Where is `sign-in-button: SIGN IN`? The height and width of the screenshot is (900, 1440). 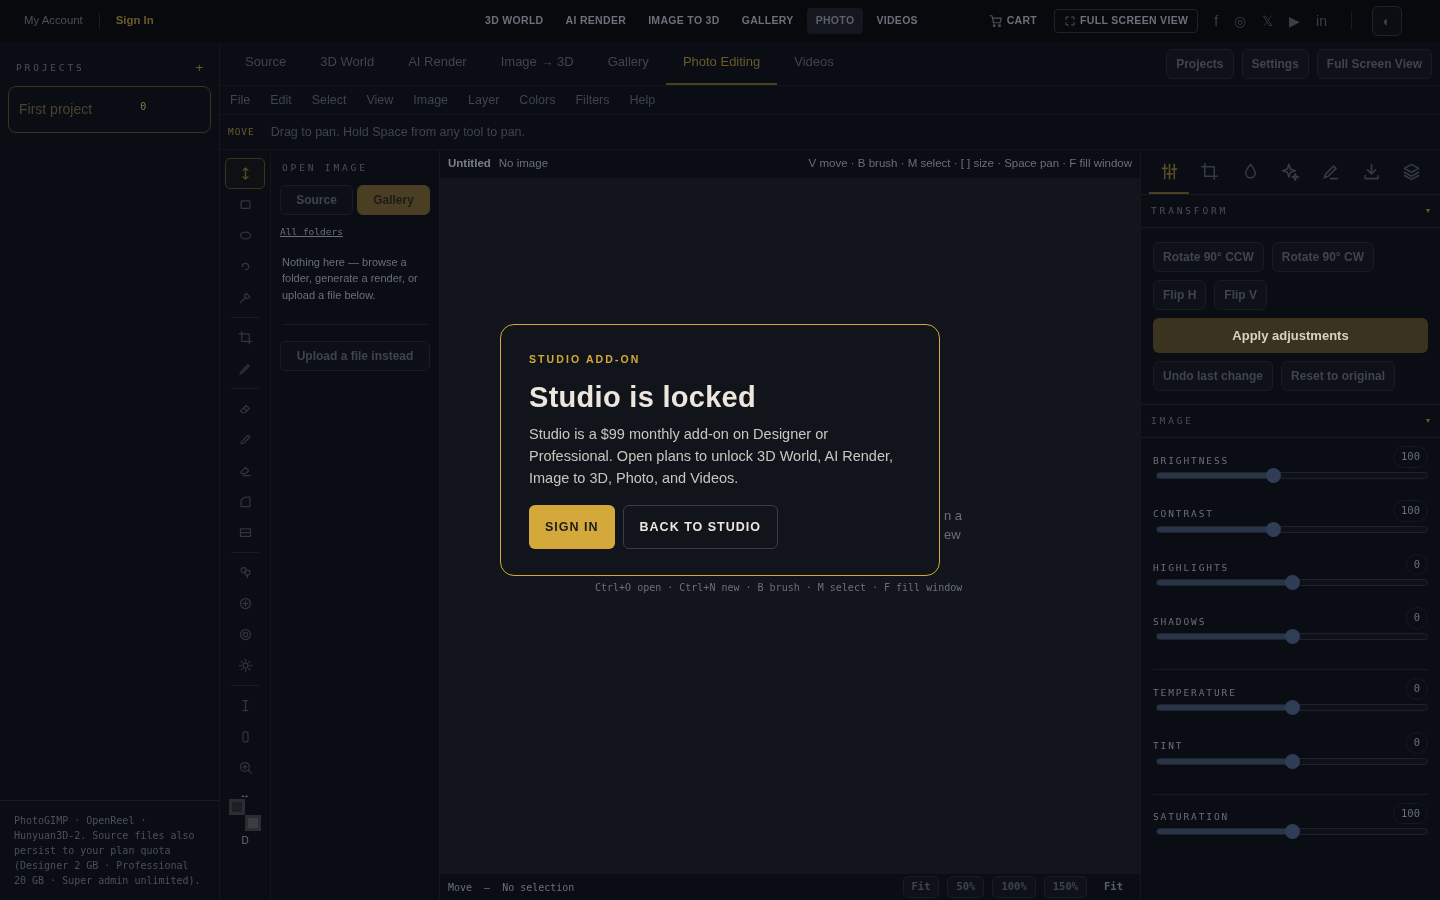
sign-in-button: SIGN IN is located at coordinates (572, 527).